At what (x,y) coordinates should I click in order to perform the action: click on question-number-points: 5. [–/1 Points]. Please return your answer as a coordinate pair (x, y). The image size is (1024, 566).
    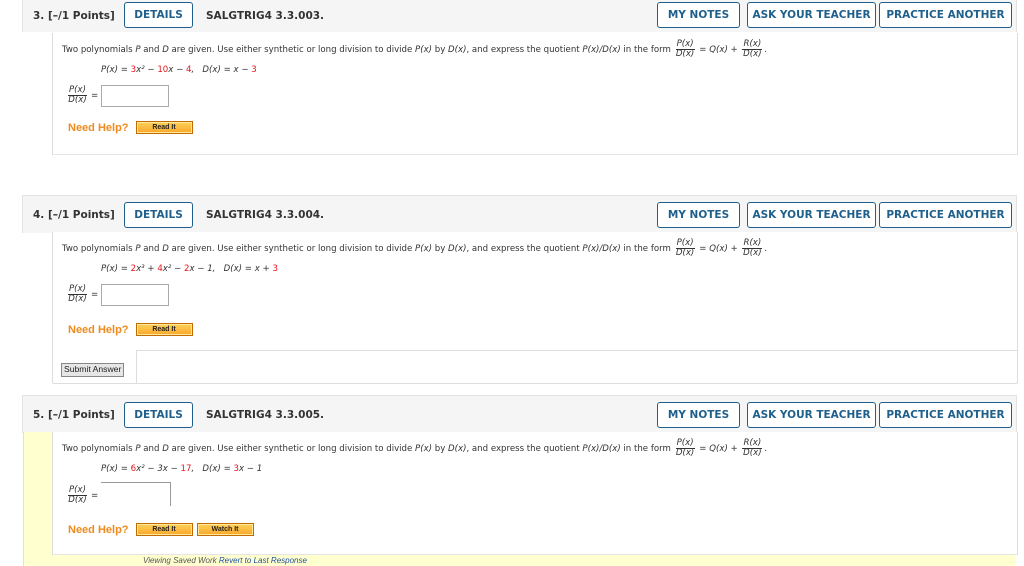
    Looking at the image, I should click on (74, 415).